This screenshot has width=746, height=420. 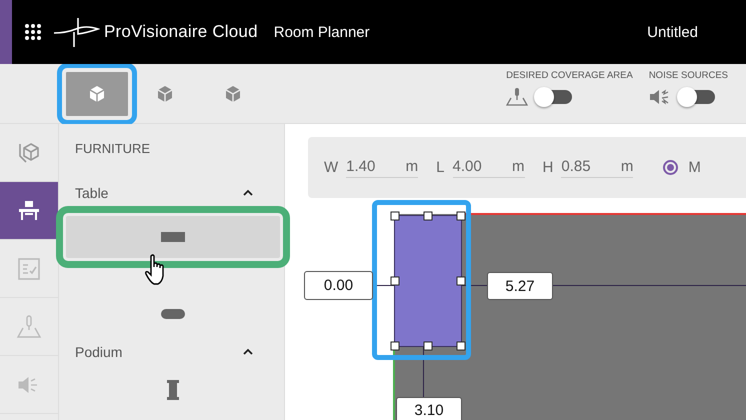 What do you see at coordinates (520, 286) in the screenshot?
I see `offset-label: 5.27` at bounding box center [520, 286].